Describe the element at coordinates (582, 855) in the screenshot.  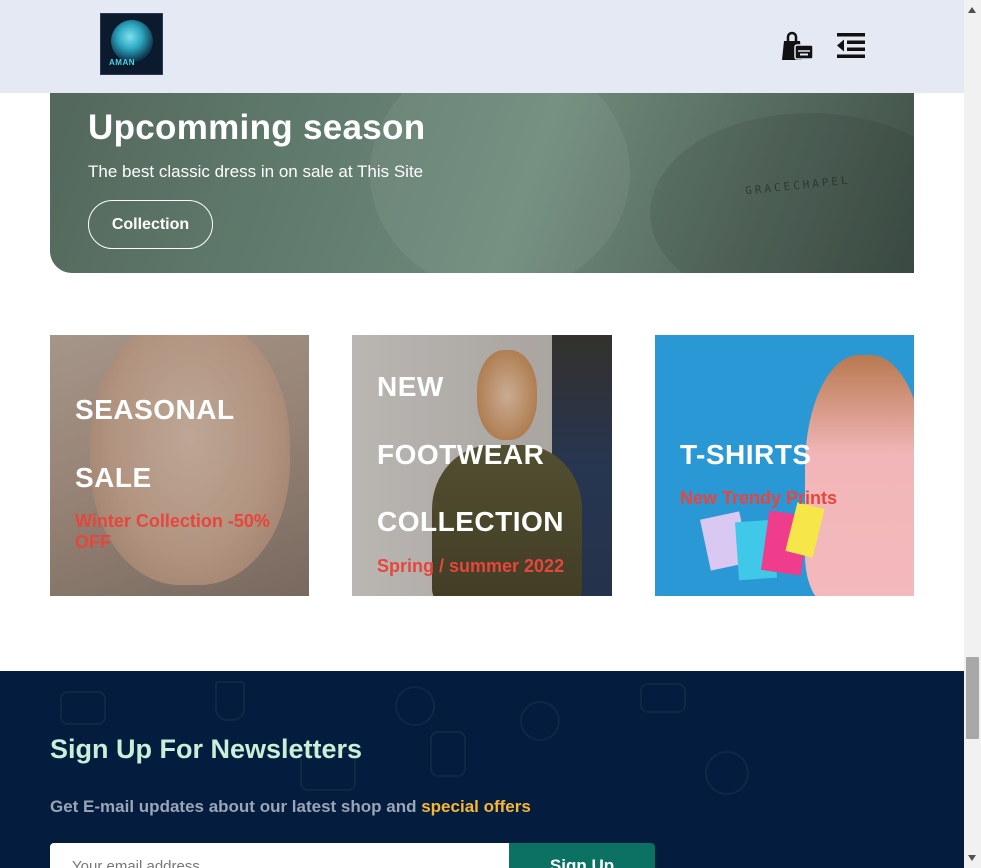
I see `sign-up-button: Sign Up` at that location.